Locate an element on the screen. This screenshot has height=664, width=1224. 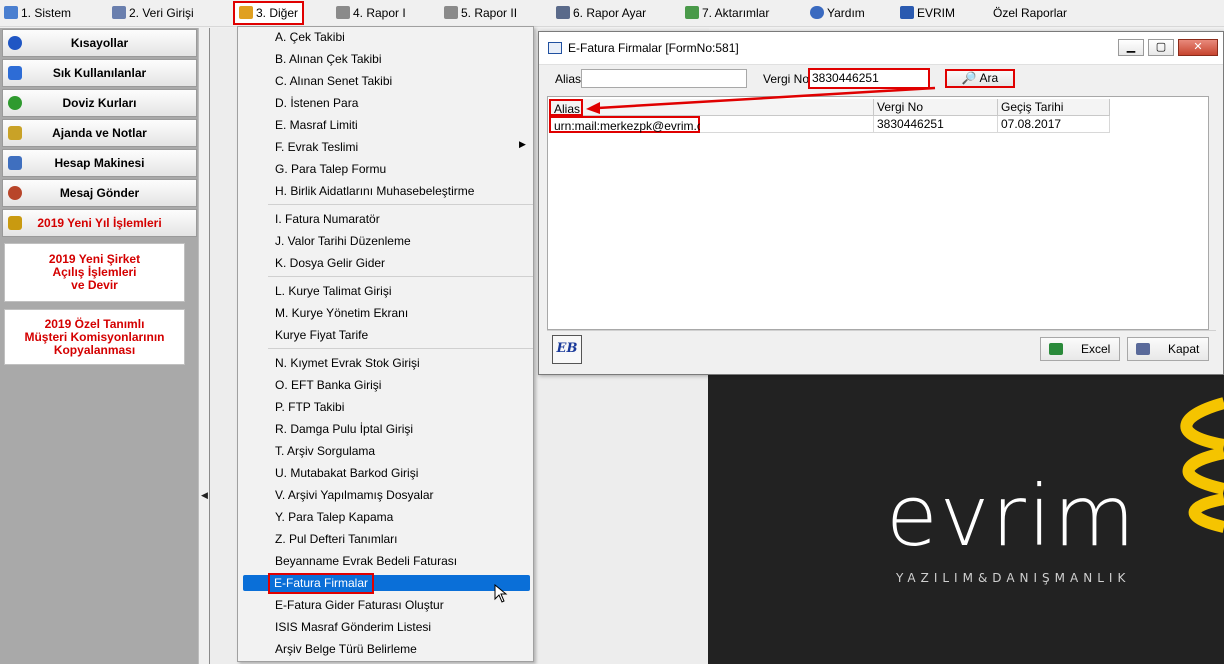
maximize-icon: ▢ is located at coordinates (1161, 47).